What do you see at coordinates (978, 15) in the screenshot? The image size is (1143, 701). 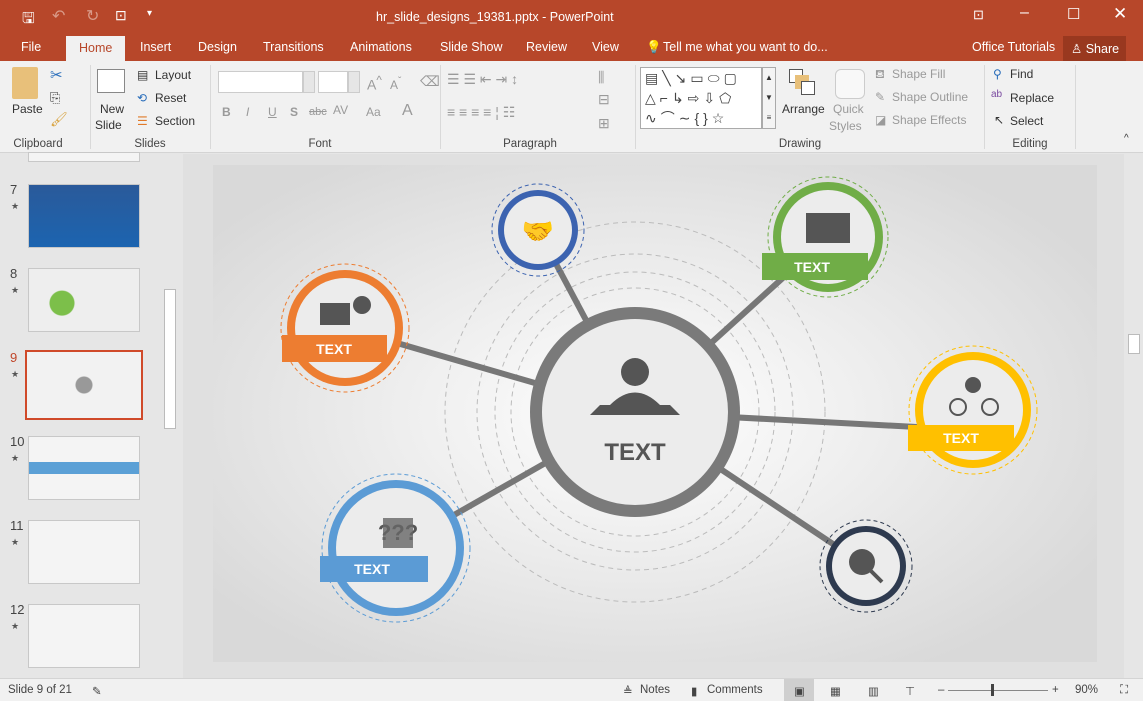 I see `ribbon-display-icon: ⊡` at bounding box center [978, 15].